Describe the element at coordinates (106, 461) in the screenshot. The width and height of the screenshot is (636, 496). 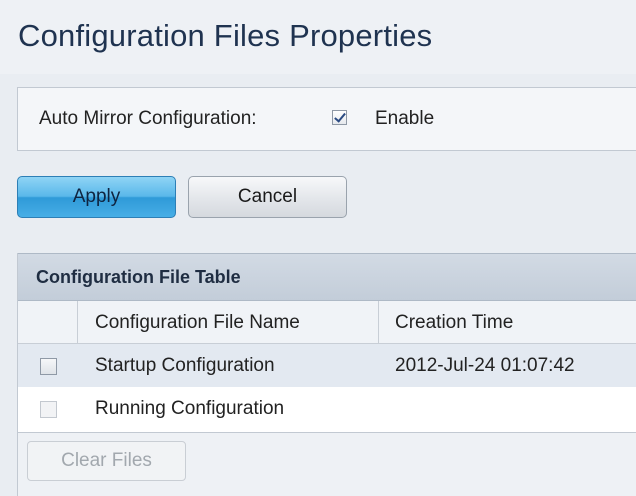
I see `clear-files-button: Clear Files` at that location.